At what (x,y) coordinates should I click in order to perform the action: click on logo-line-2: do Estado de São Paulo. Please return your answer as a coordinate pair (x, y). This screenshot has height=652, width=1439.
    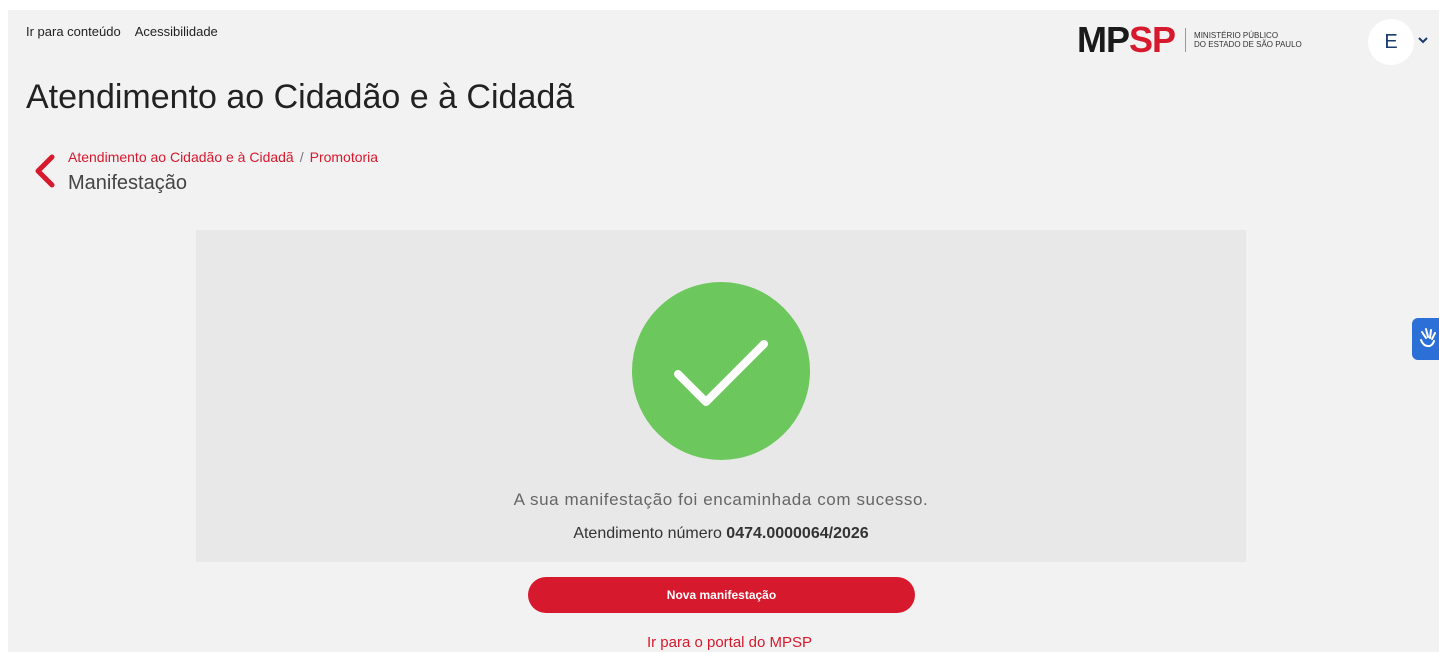
    Looking at the image, I should click on (1248, 44).